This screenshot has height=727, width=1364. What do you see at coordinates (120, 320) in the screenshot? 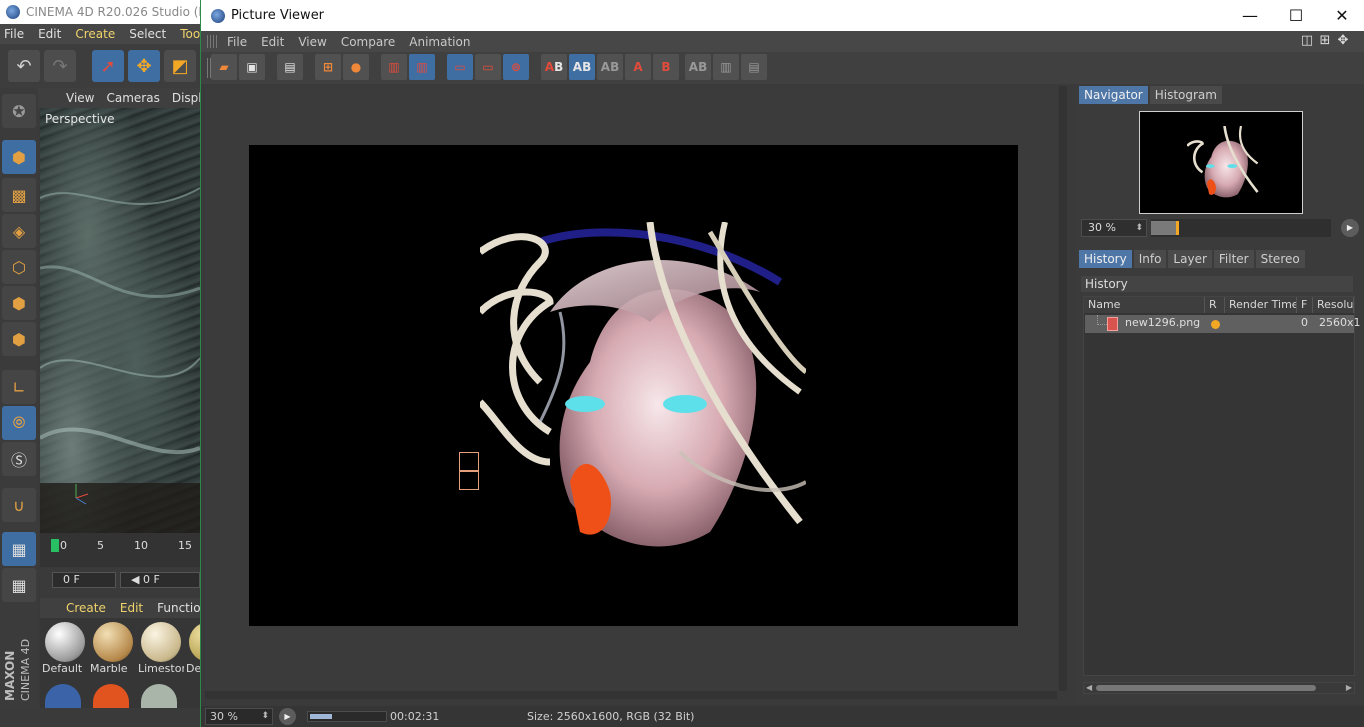
I see `perspective-viewport: Perspective` at bounding box center [120, 320].